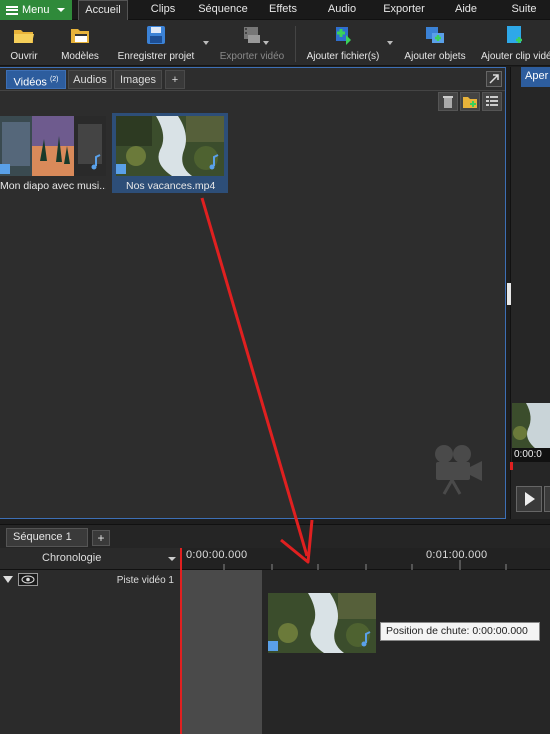 The width and height of the screenshot is (550, 734). I want to click on templates-button: Modèles, so click(80, 44).